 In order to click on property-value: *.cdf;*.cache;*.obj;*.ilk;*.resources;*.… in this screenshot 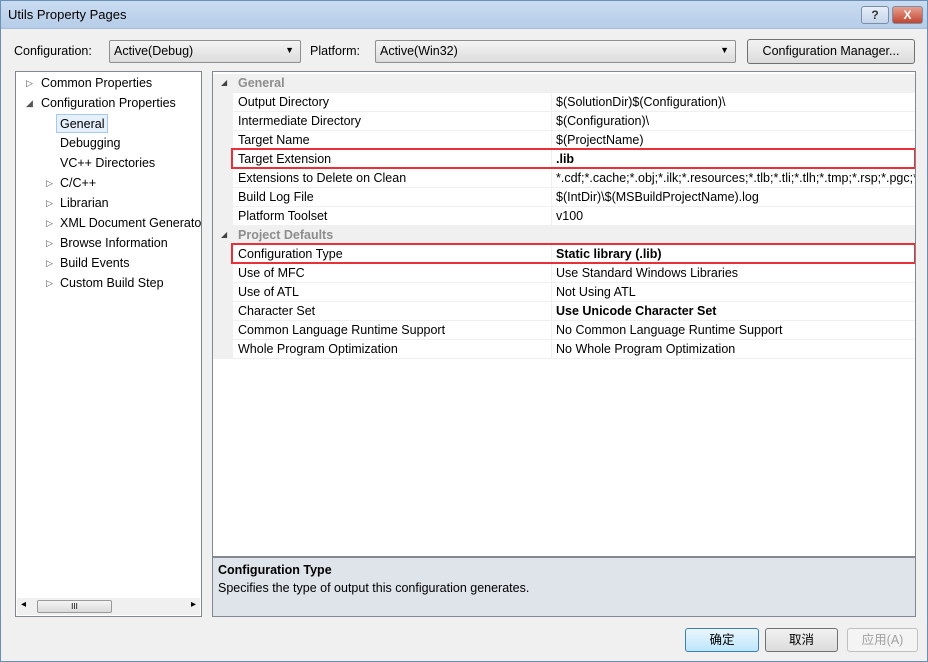, I will do `click(735, 178)`.